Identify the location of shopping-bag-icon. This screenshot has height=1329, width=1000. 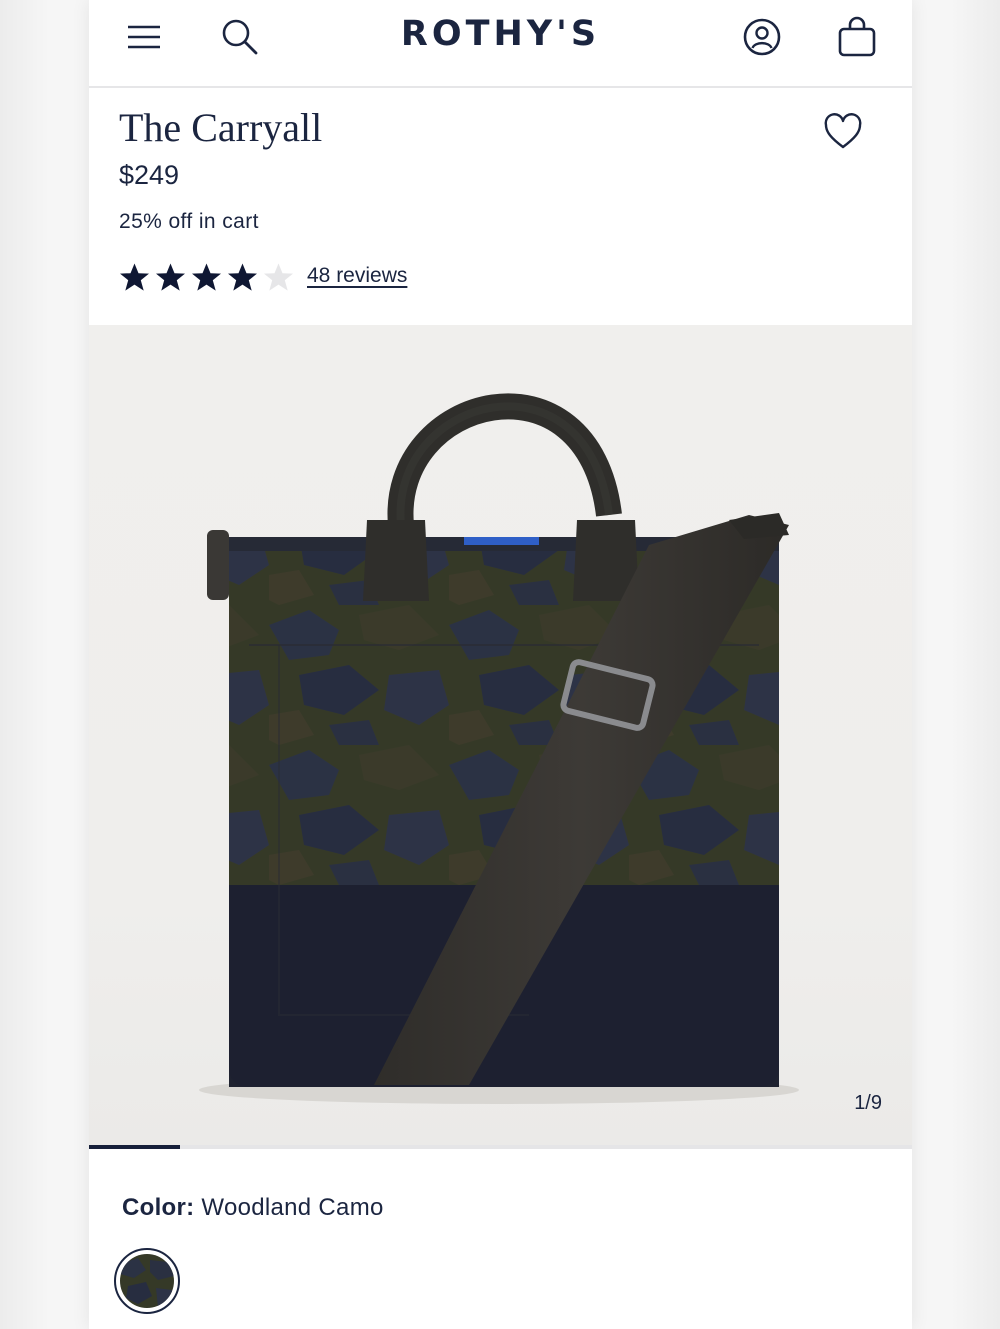
(857, 36).